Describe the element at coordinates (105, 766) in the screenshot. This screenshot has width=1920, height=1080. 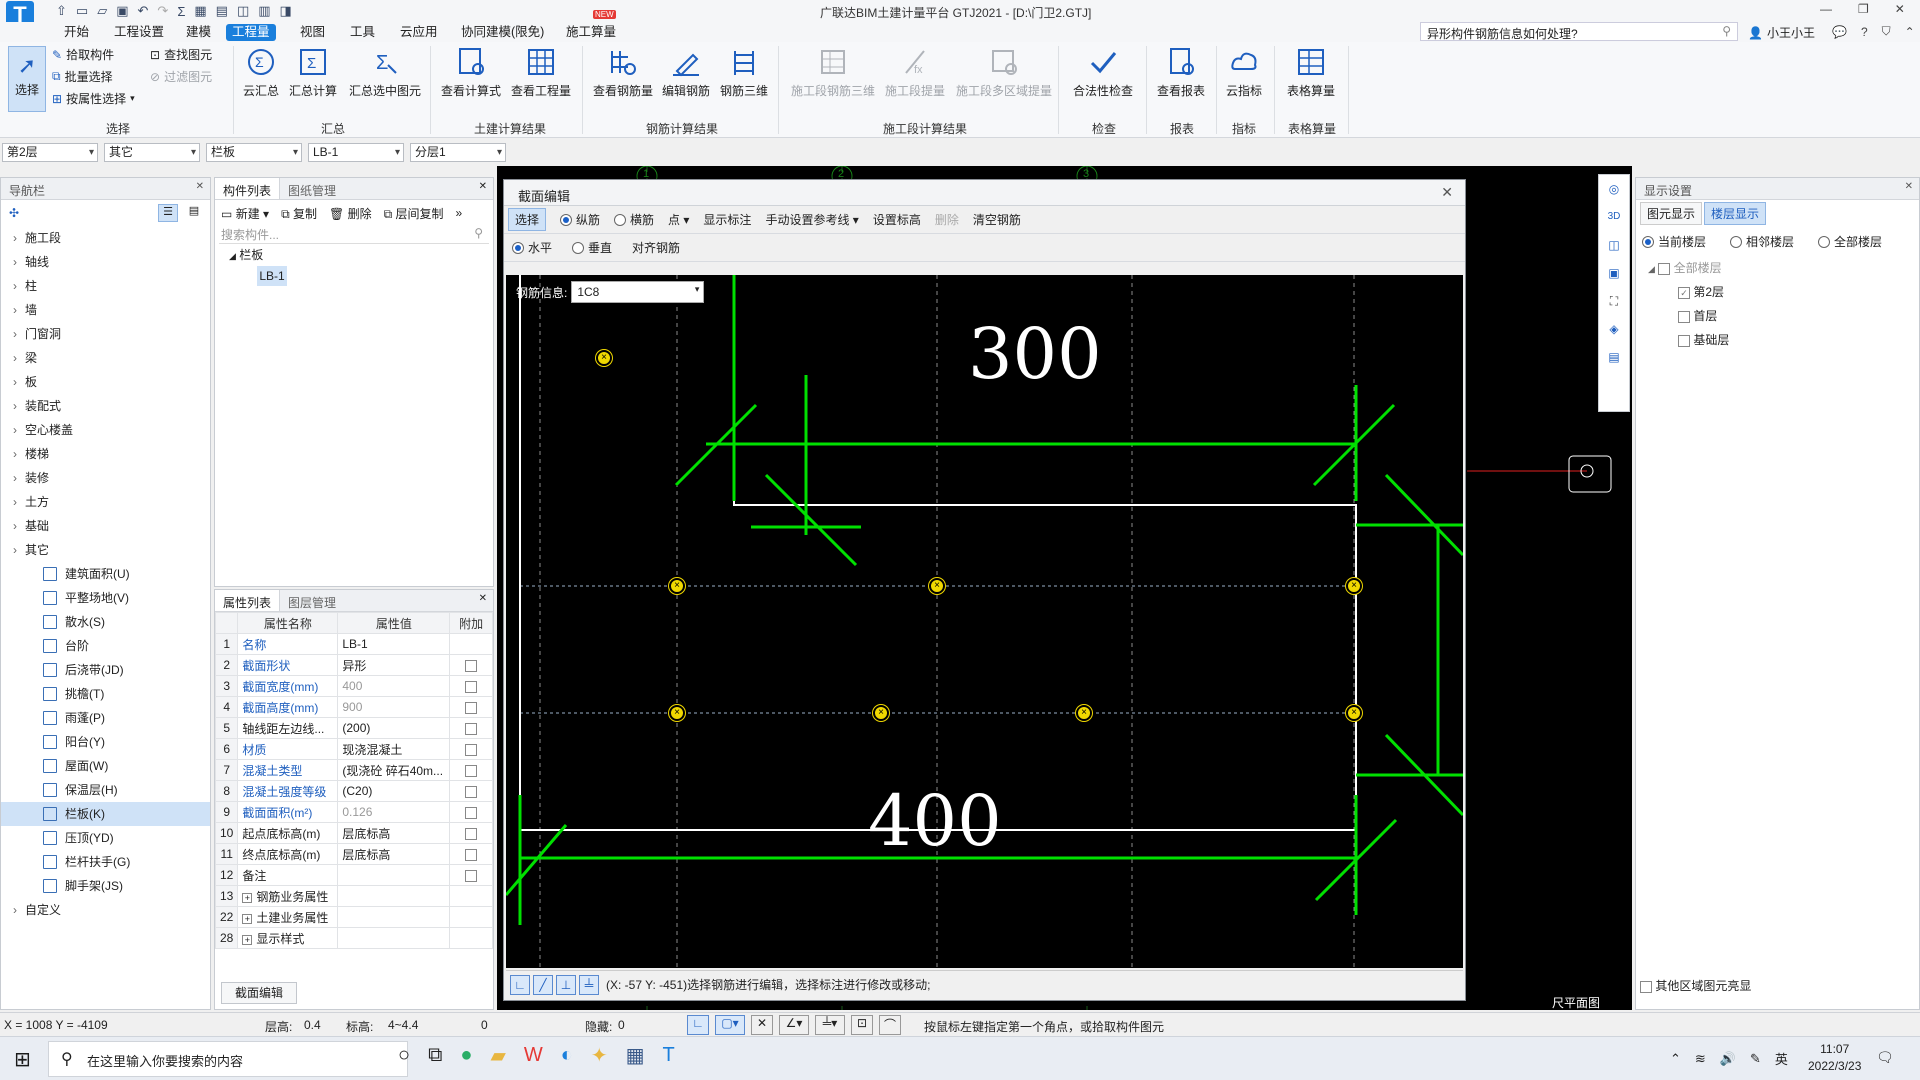
I see `nav-sub-item: 屋面(W)` at that location.